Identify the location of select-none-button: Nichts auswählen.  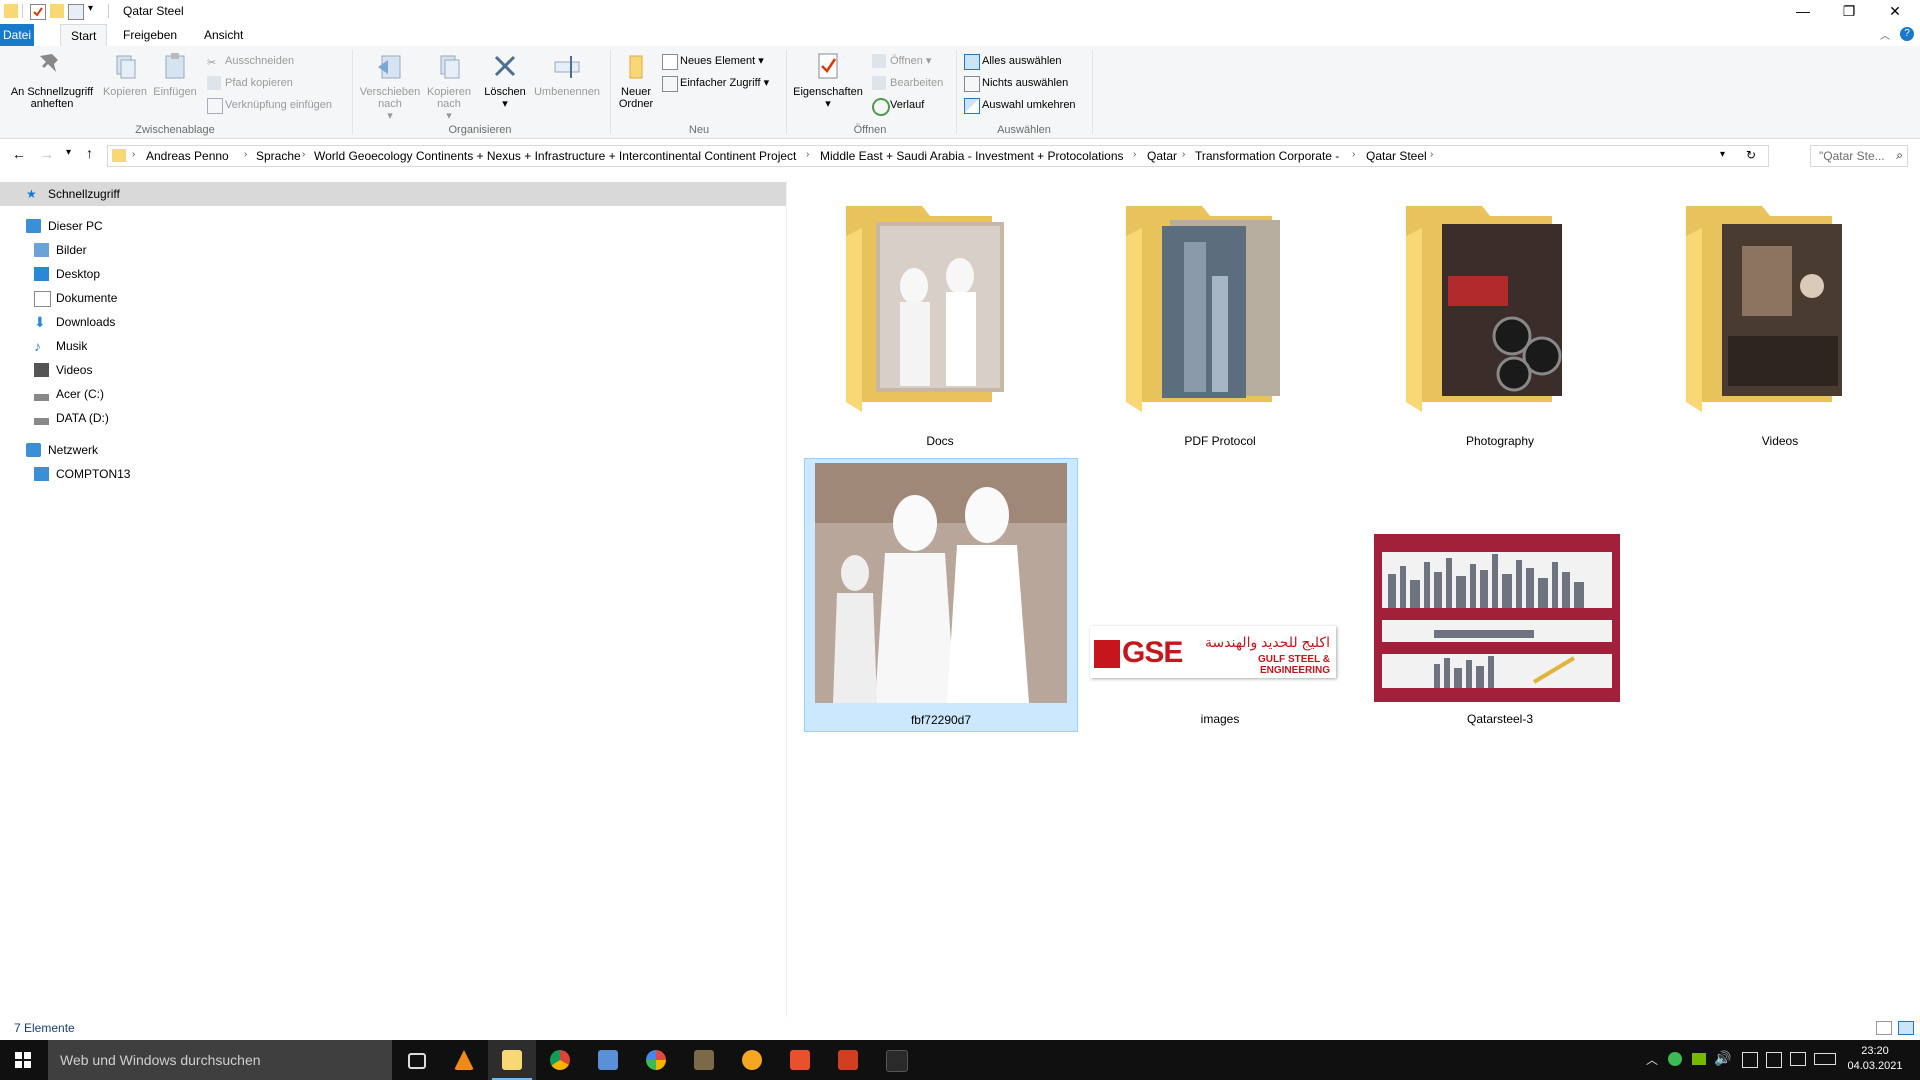
(1015, 83).